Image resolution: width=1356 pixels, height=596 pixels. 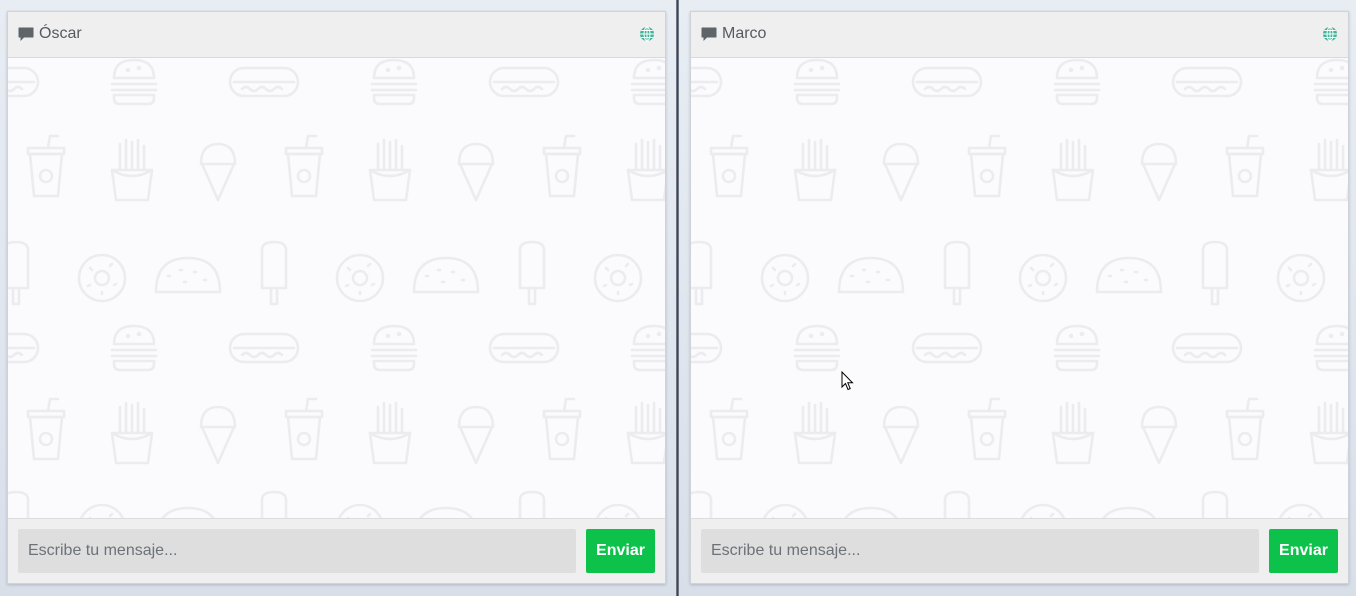 I want to click on chat-header: Marco, so click(x=1019, y=35).